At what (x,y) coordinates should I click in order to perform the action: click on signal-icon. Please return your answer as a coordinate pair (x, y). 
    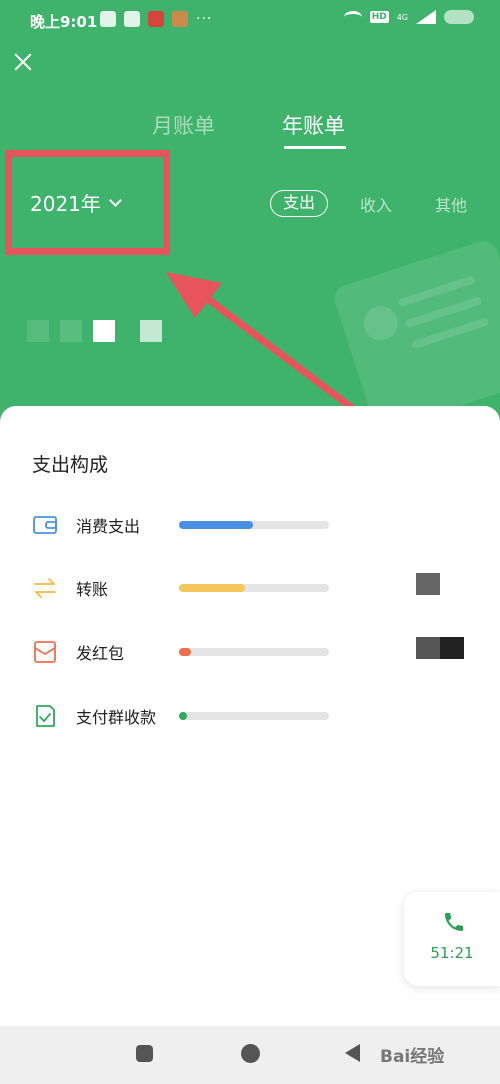
    Looking at the image, I should click on (426, 17).